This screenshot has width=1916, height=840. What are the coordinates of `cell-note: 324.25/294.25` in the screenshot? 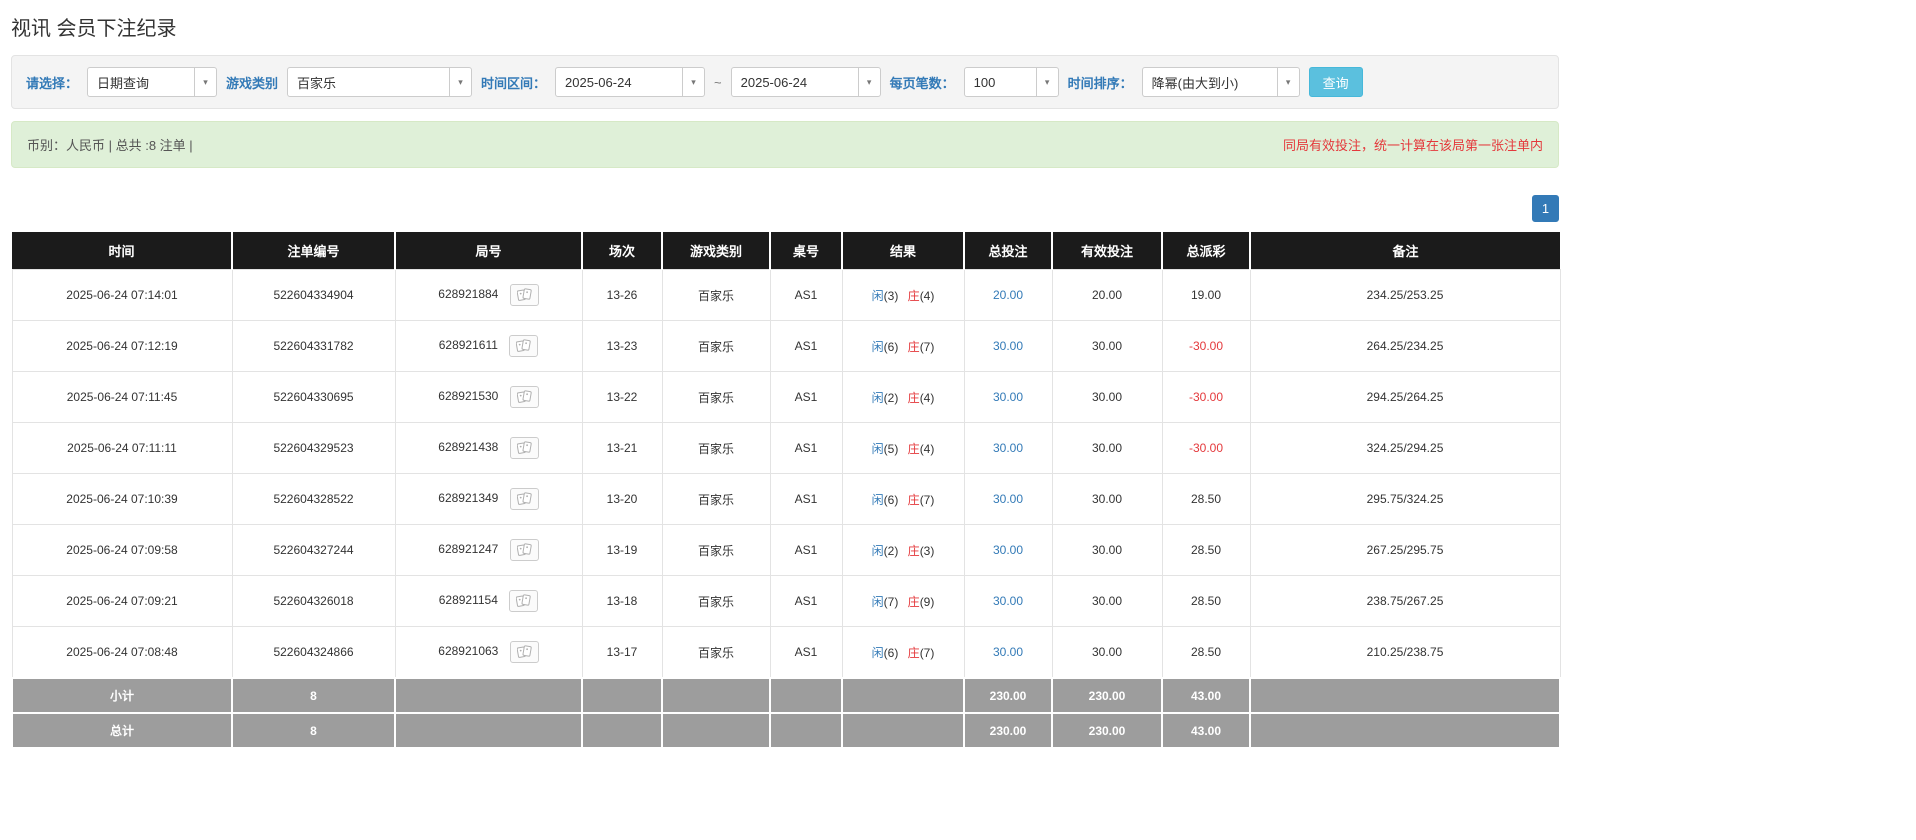 It's located at (1405, 448).